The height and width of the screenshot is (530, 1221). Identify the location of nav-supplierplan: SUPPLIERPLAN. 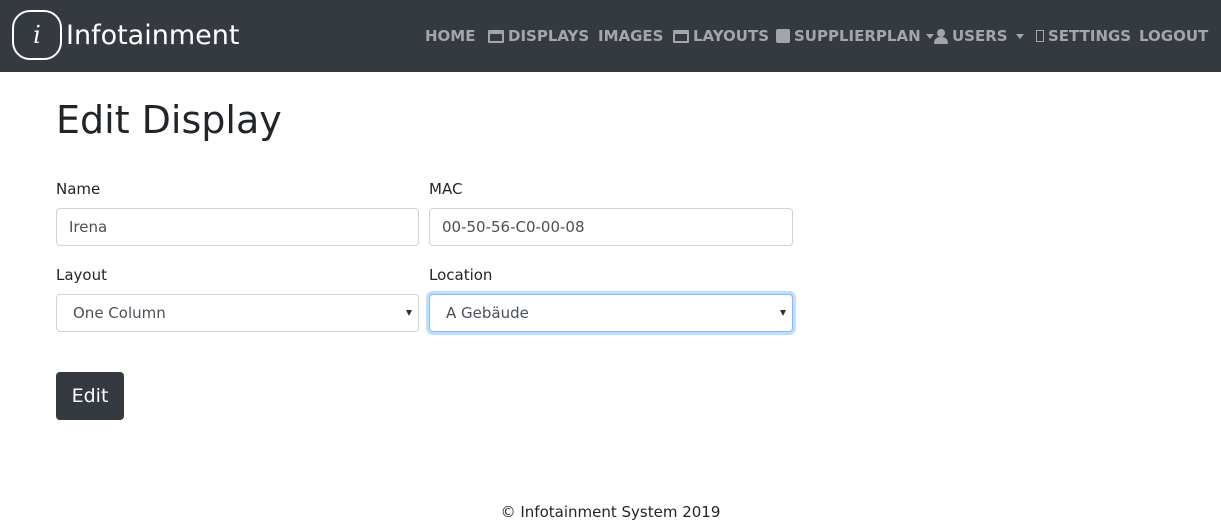
(855, 36).